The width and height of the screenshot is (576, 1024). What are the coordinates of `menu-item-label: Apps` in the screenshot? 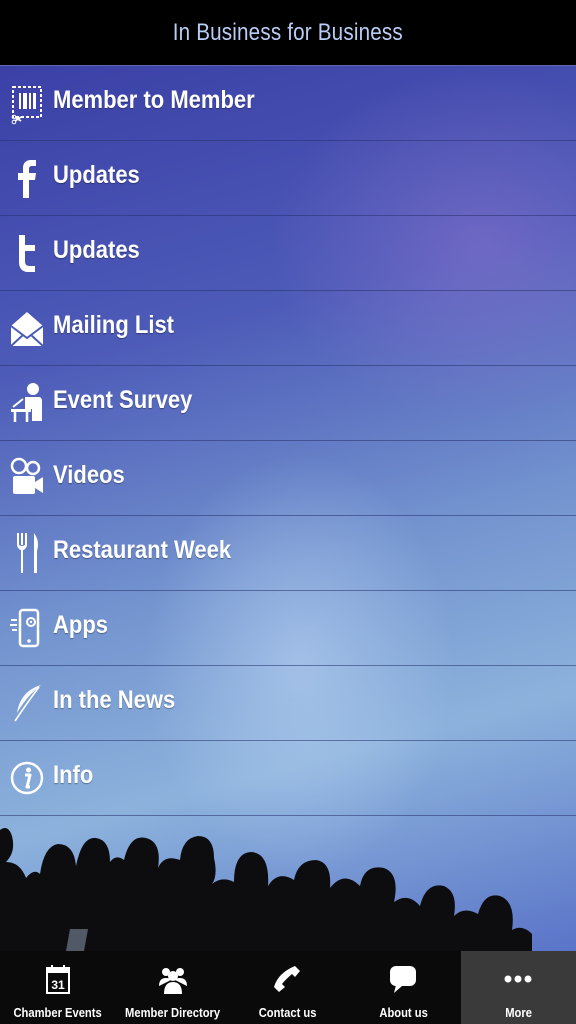 It's located at (80, 625).